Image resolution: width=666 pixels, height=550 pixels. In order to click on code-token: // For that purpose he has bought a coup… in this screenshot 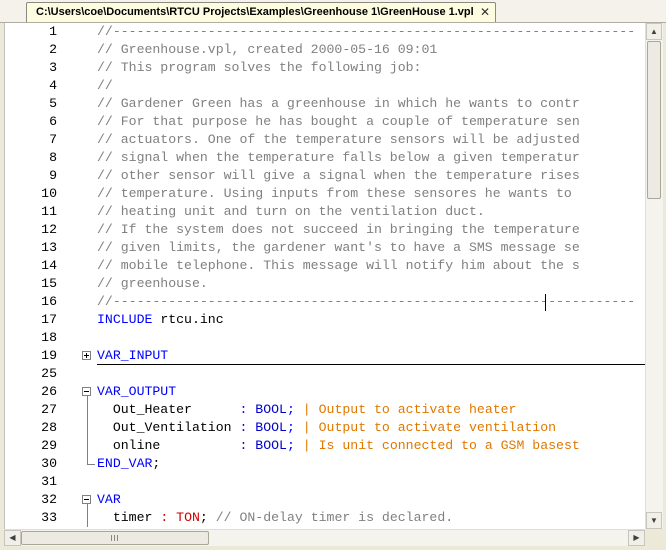, I will do `click(338, 121)`.